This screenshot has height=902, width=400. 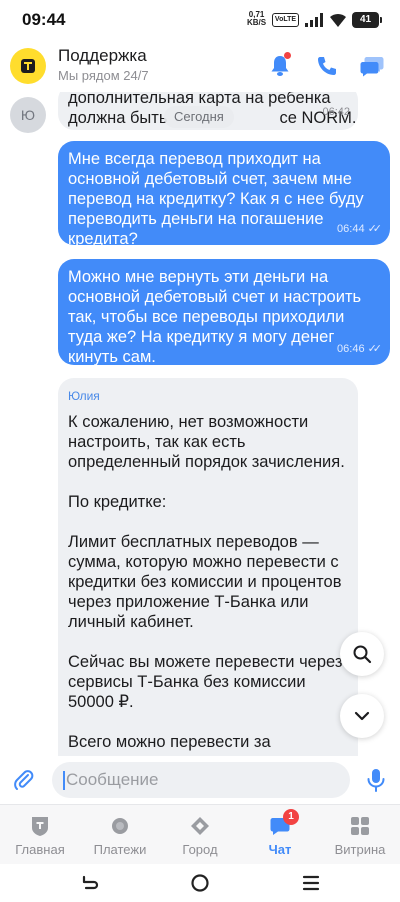 I want to click on tab-label: Витрина, so click(x=360, y=849).